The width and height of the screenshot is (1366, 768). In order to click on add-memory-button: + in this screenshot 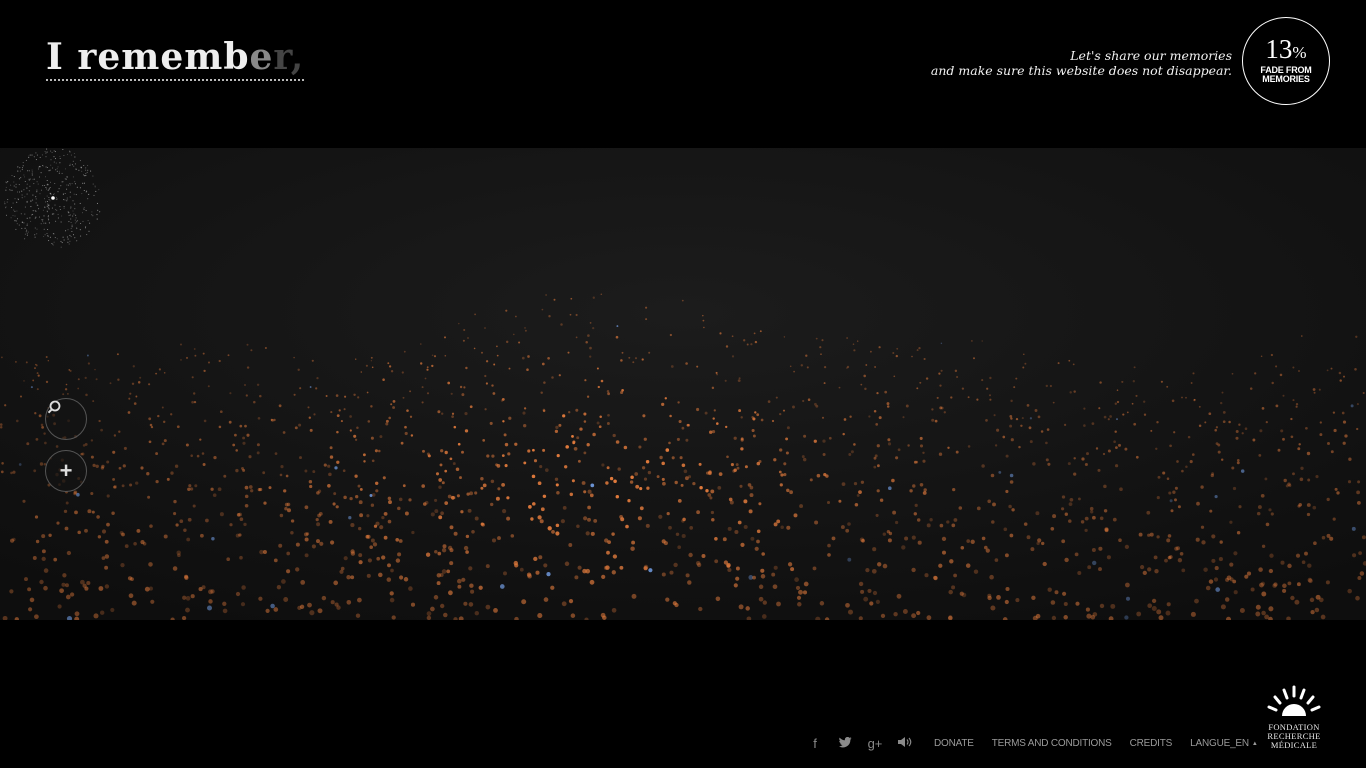, I will do `click(66, 471)`.